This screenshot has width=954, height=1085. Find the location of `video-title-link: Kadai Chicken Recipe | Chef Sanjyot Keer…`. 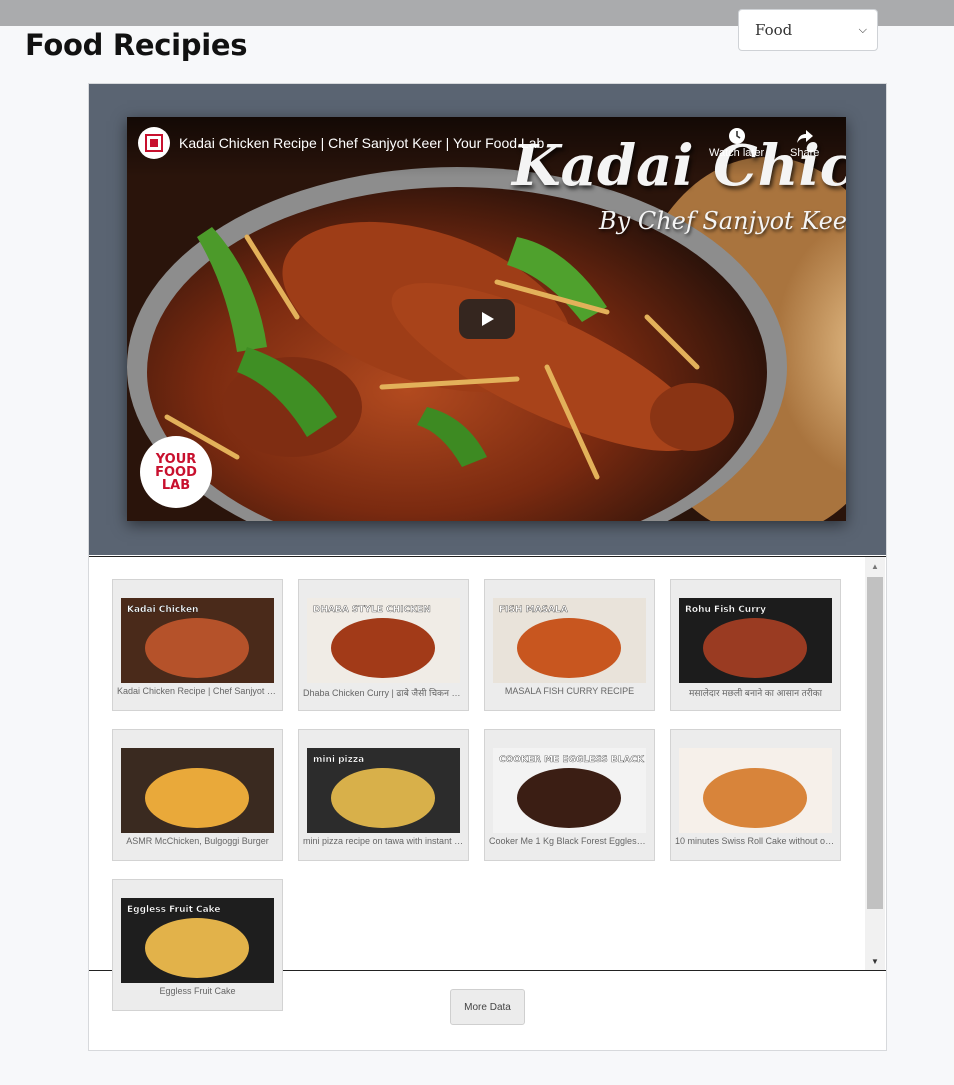

video-title-link: Kadai Chicken Recipe | Chef Sanjyot Keer… is located at coordinates (361, 143).